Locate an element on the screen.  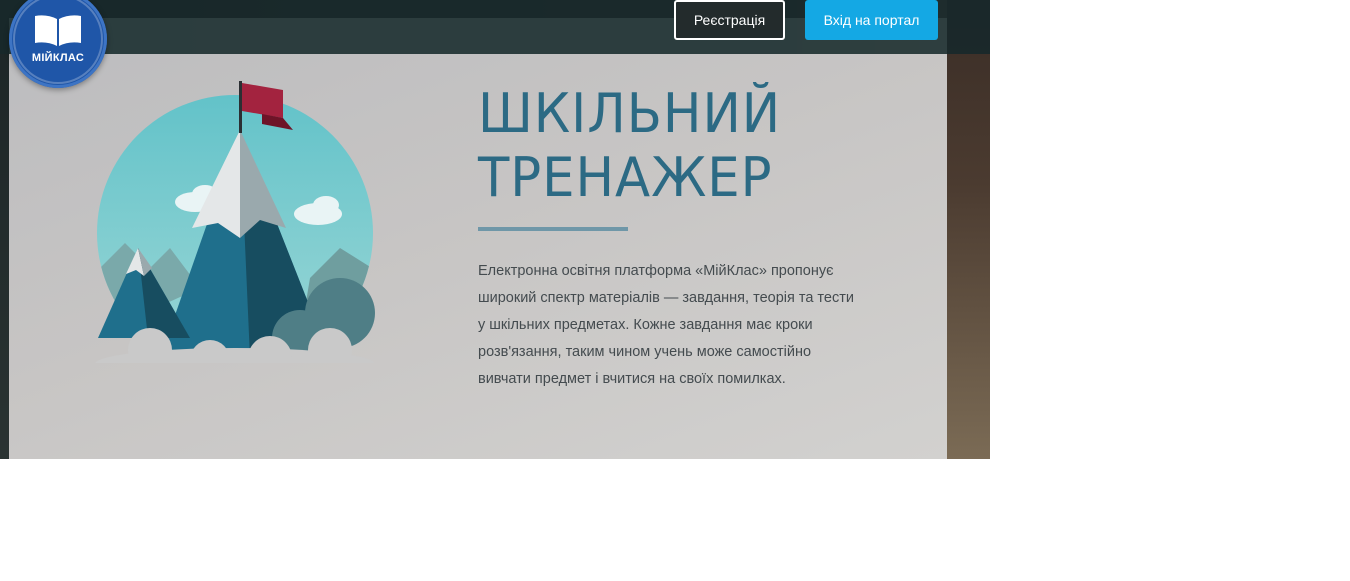
hero-title-line1: ШКІЛЬНИЙ is located at coordinates (630, 113).